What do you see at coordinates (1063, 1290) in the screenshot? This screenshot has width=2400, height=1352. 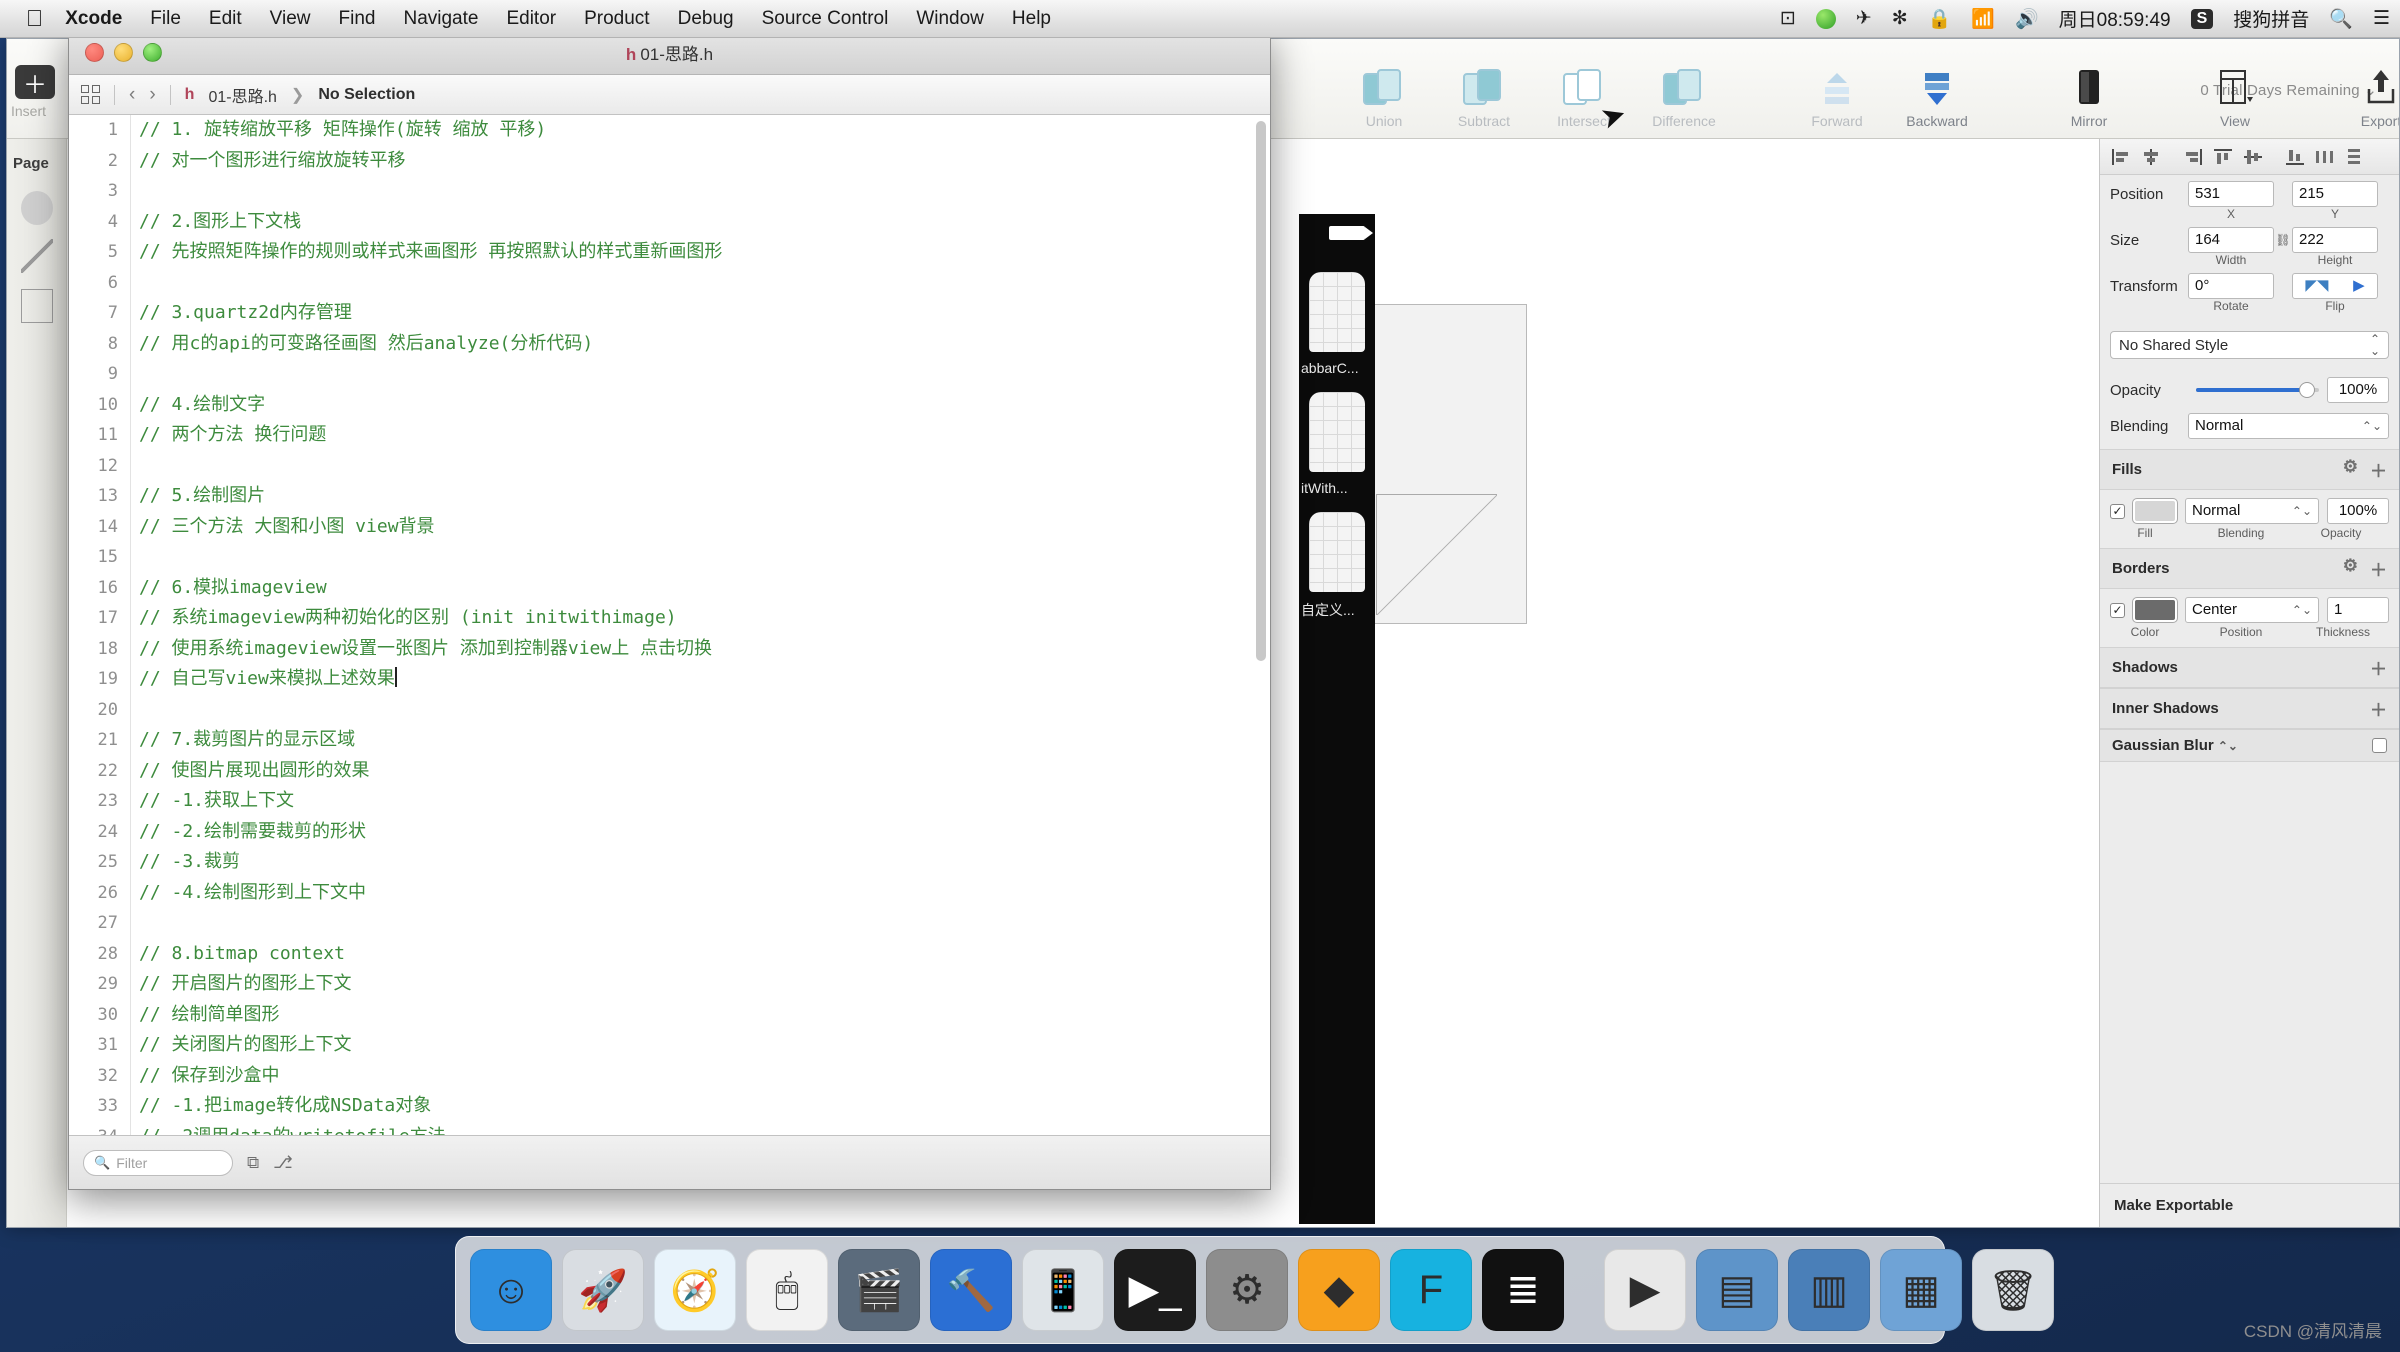 I see `dock-item-simulator: 📱` at bounding box center [1063, 1290].